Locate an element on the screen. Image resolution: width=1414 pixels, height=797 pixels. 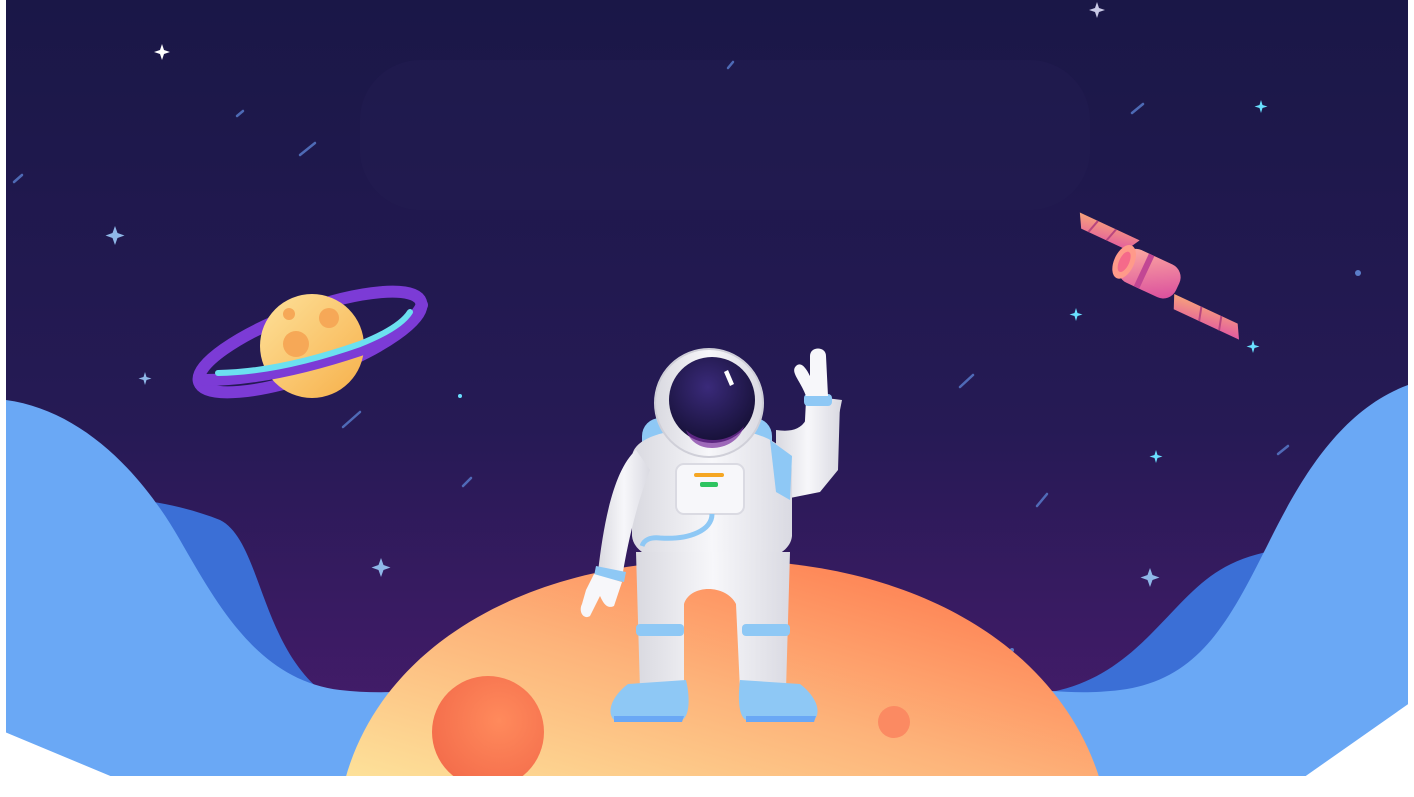
bottom-strip is located at coordinates (707, 786).